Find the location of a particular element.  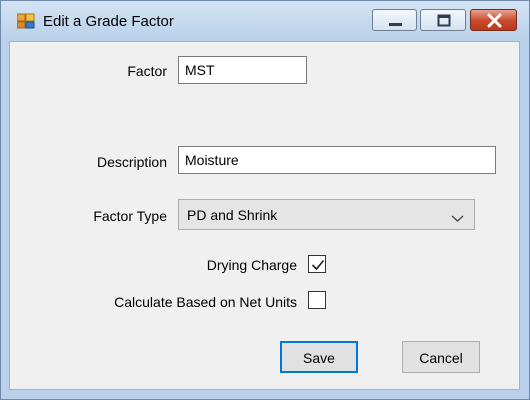

maximize-icon is located at coordinates (444, 20).